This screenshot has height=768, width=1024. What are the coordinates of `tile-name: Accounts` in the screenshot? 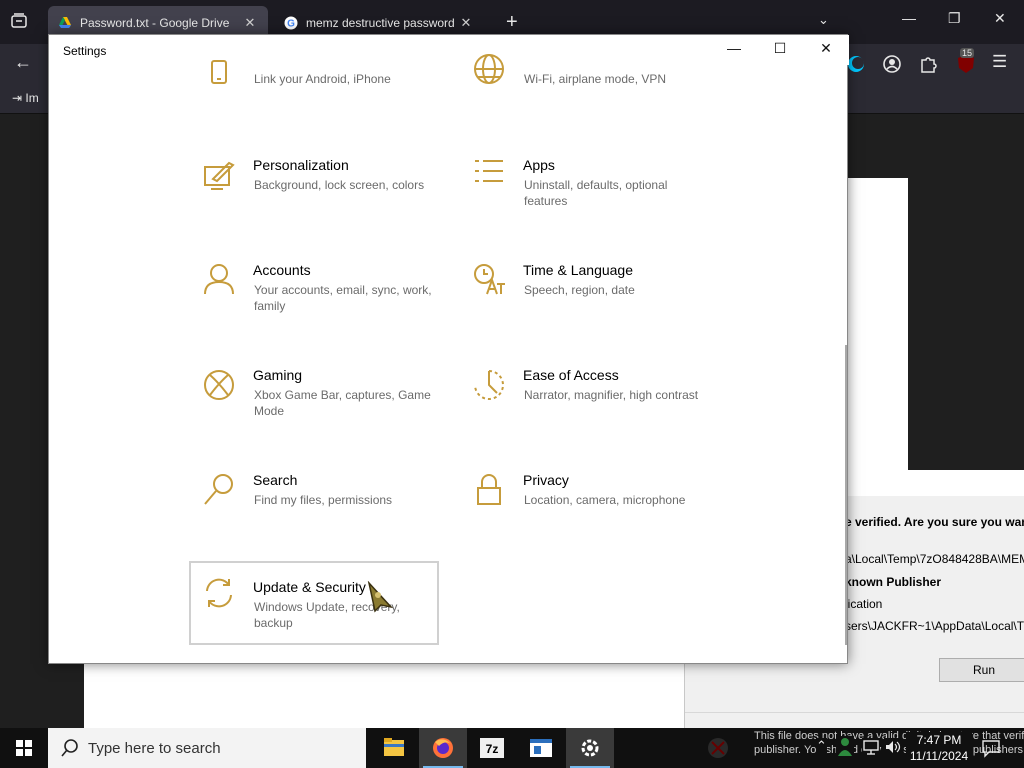 It's located at (282, 270).